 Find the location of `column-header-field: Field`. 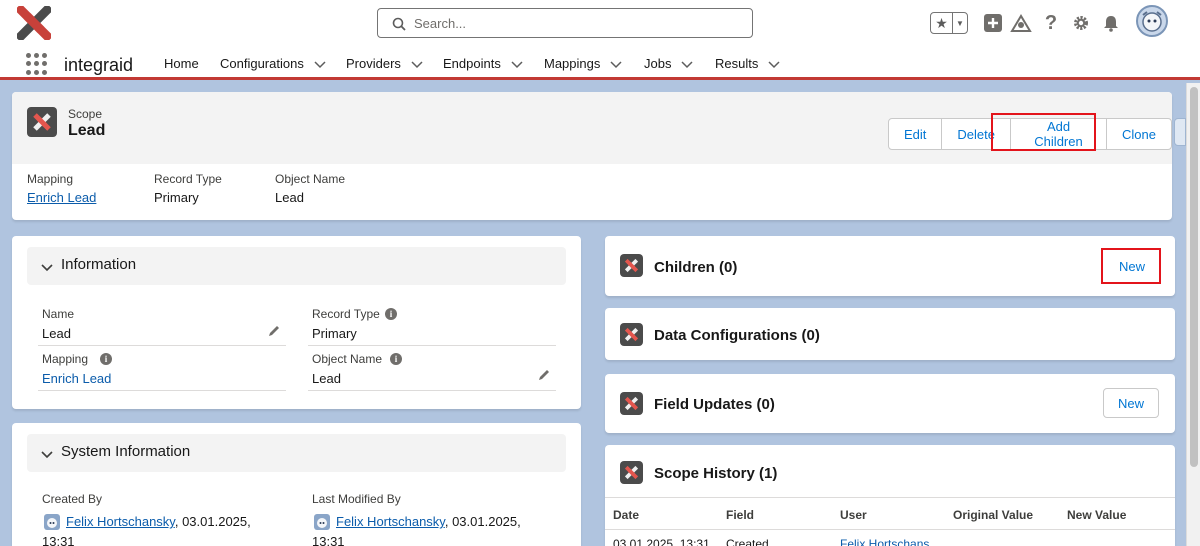

column-header-field: Field is located at coordinates (740, 515).